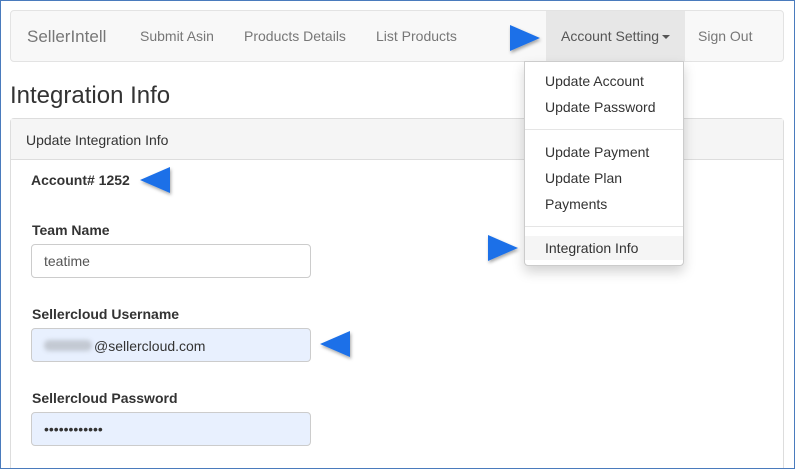 This screenshot has height=469, width=795. What do you see at coordinates (71, 230) in the screenshot?
I see `team-name-label: Team Name` at bounding box center [71, 230].